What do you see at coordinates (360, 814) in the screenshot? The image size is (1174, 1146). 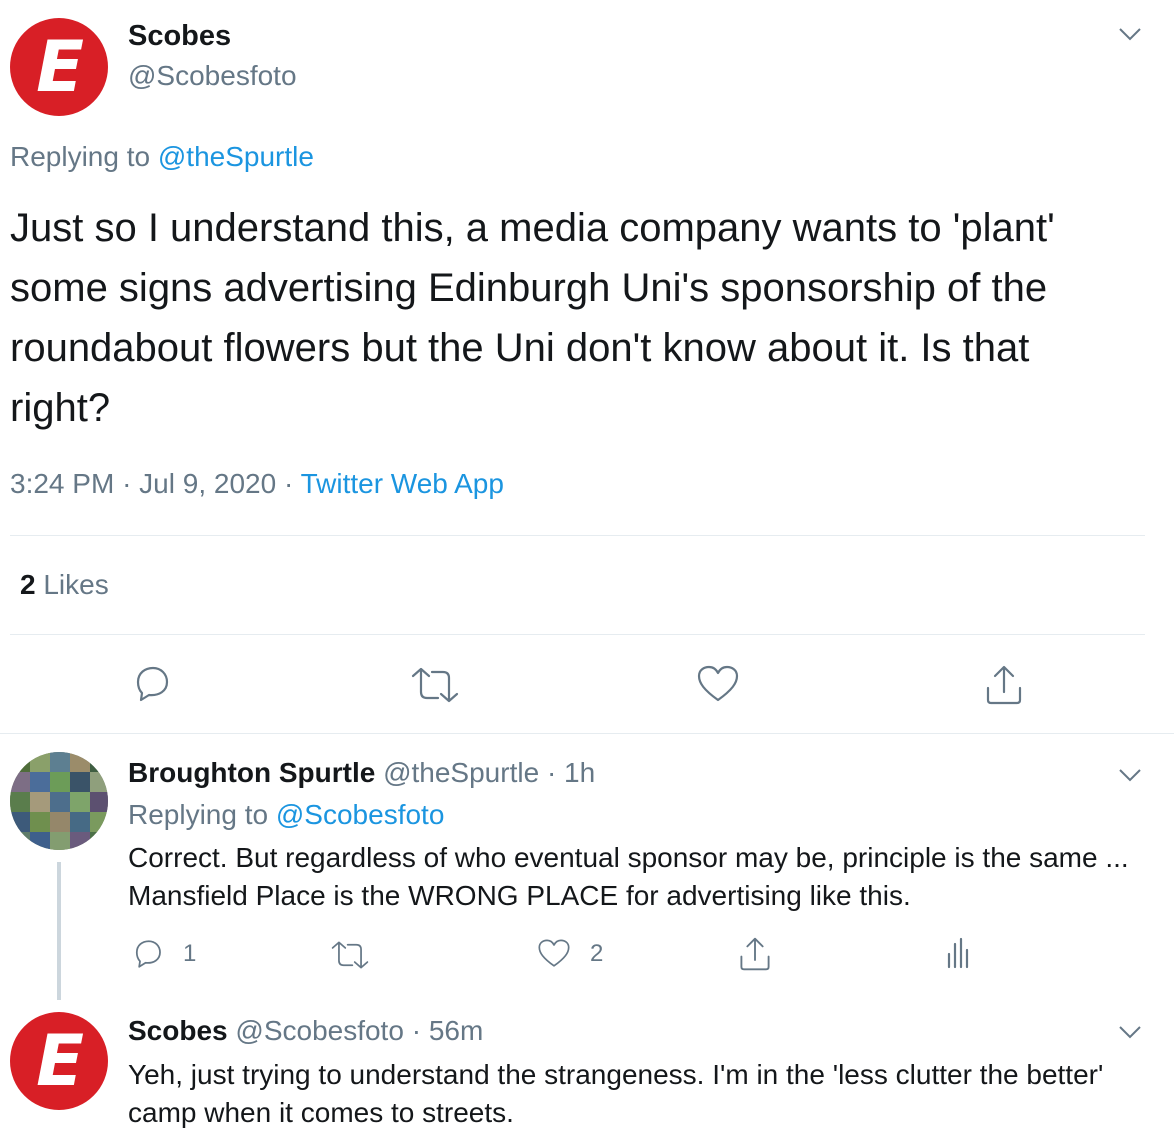 I see `replying-to-handle: @Scobesfoto` at bounding box center [360, 814].